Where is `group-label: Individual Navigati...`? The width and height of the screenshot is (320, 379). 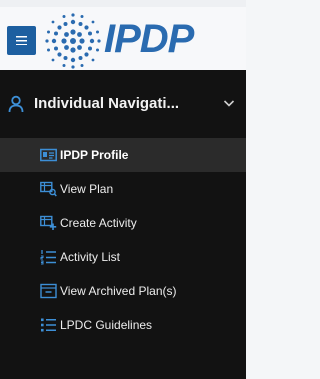 group-label: Individual Navigati... is located at coordinates (107, 103).